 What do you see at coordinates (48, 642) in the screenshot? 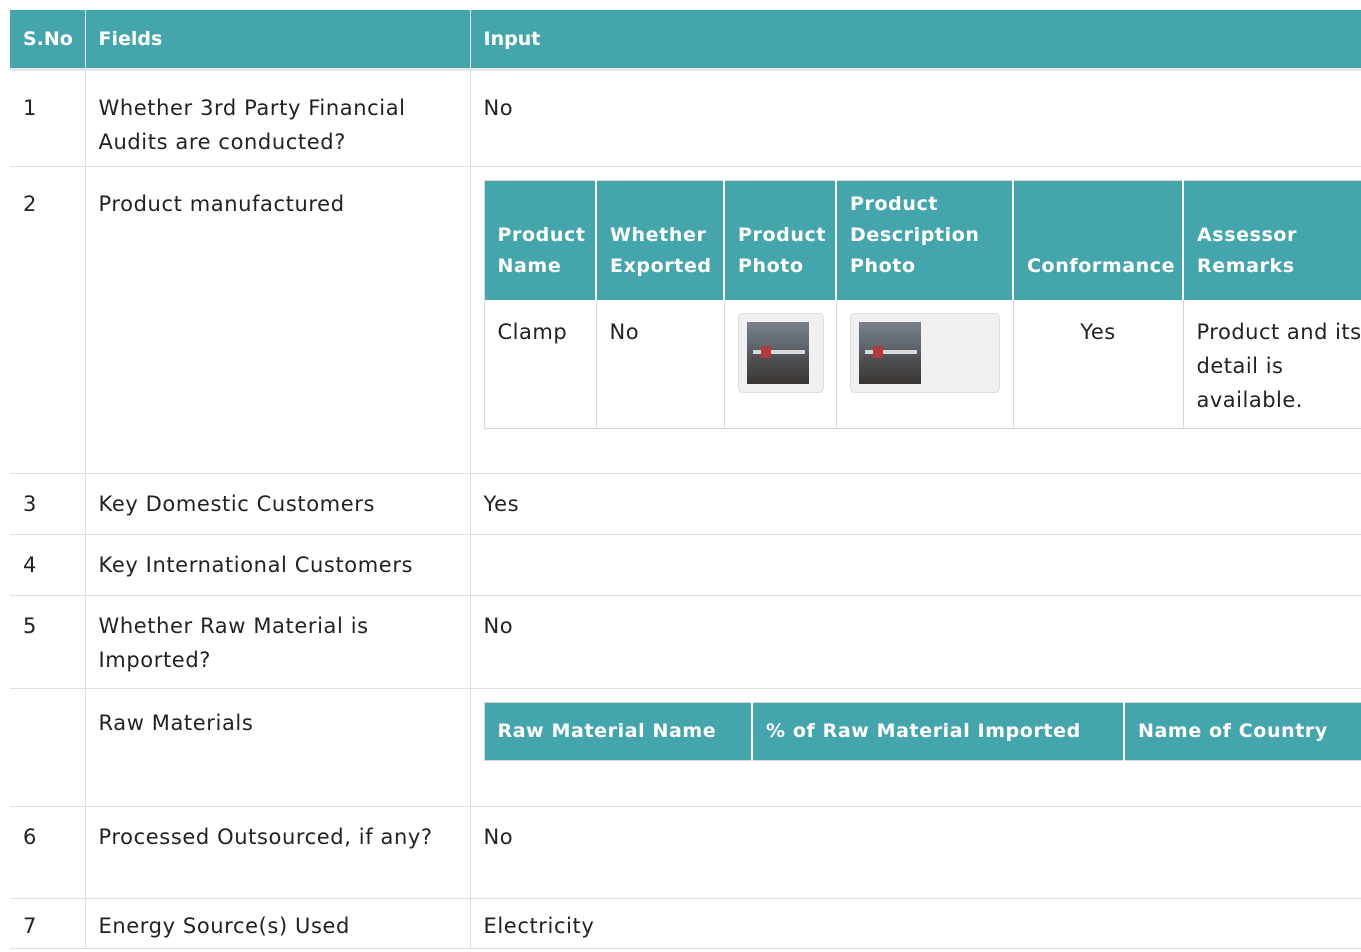
I see `row-sno: 5` at bounding box center [48, 642].